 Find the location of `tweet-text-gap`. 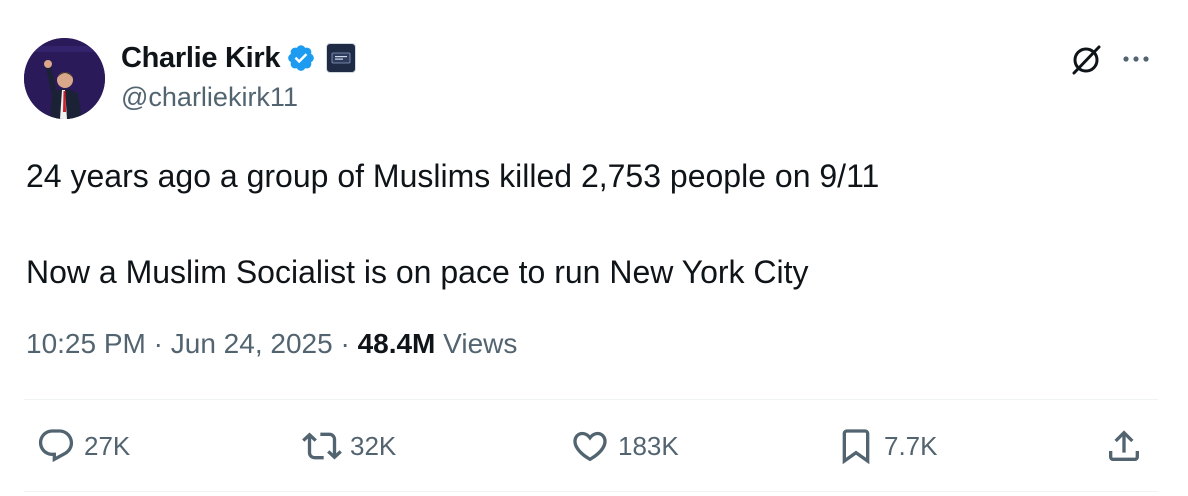

tweet-text-gap is located at coordinates (591, 224).